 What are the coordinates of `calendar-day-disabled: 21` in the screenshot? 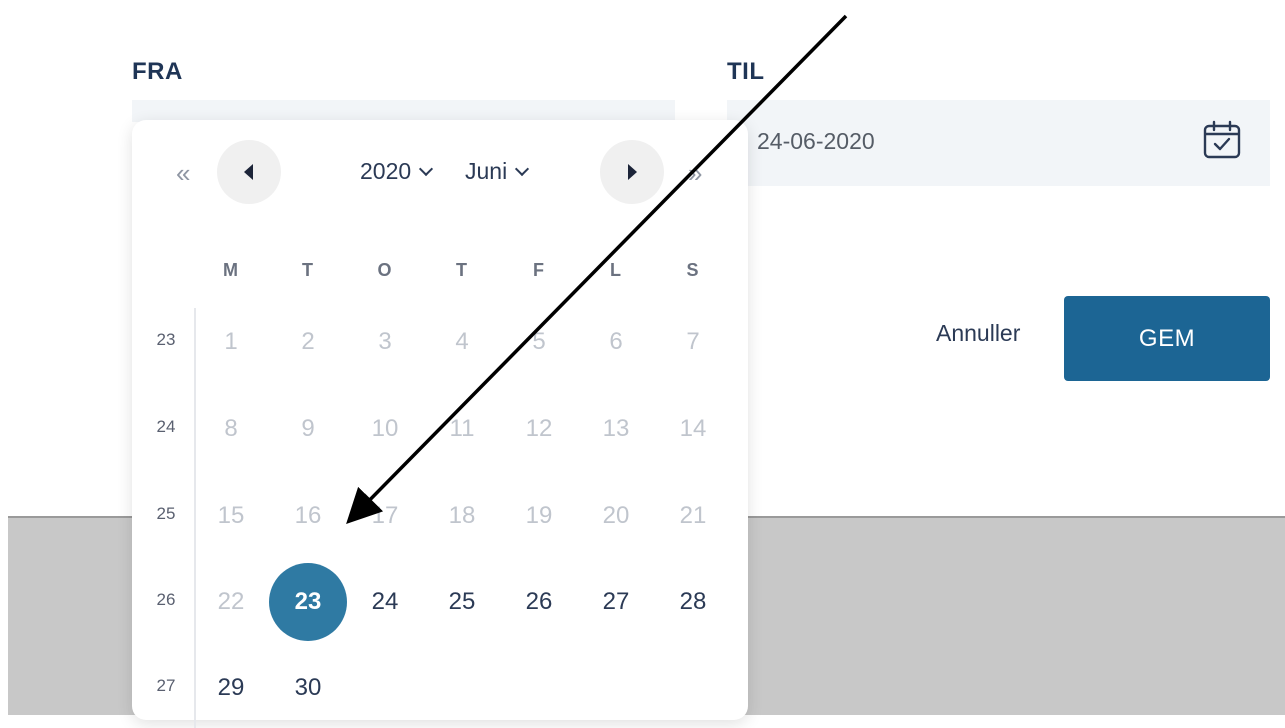 It's located at (693, 516).